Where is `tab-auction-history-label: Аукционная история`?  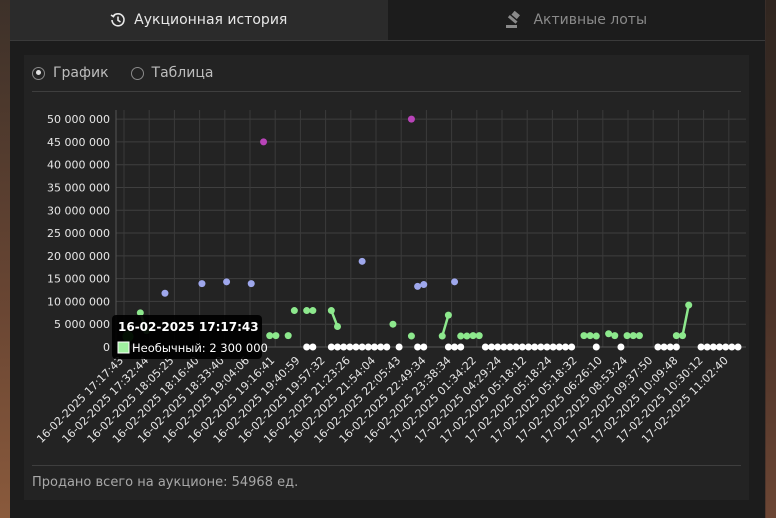 tab-auction-history-label: Аукционная история is located at coordinates (211, 20).